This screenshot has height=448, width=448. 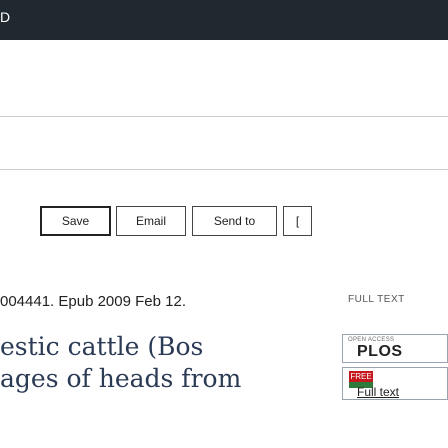 I want to click on plos-full-text-link: OPEN ACCESS PLOS, so click(x=395, y=348).